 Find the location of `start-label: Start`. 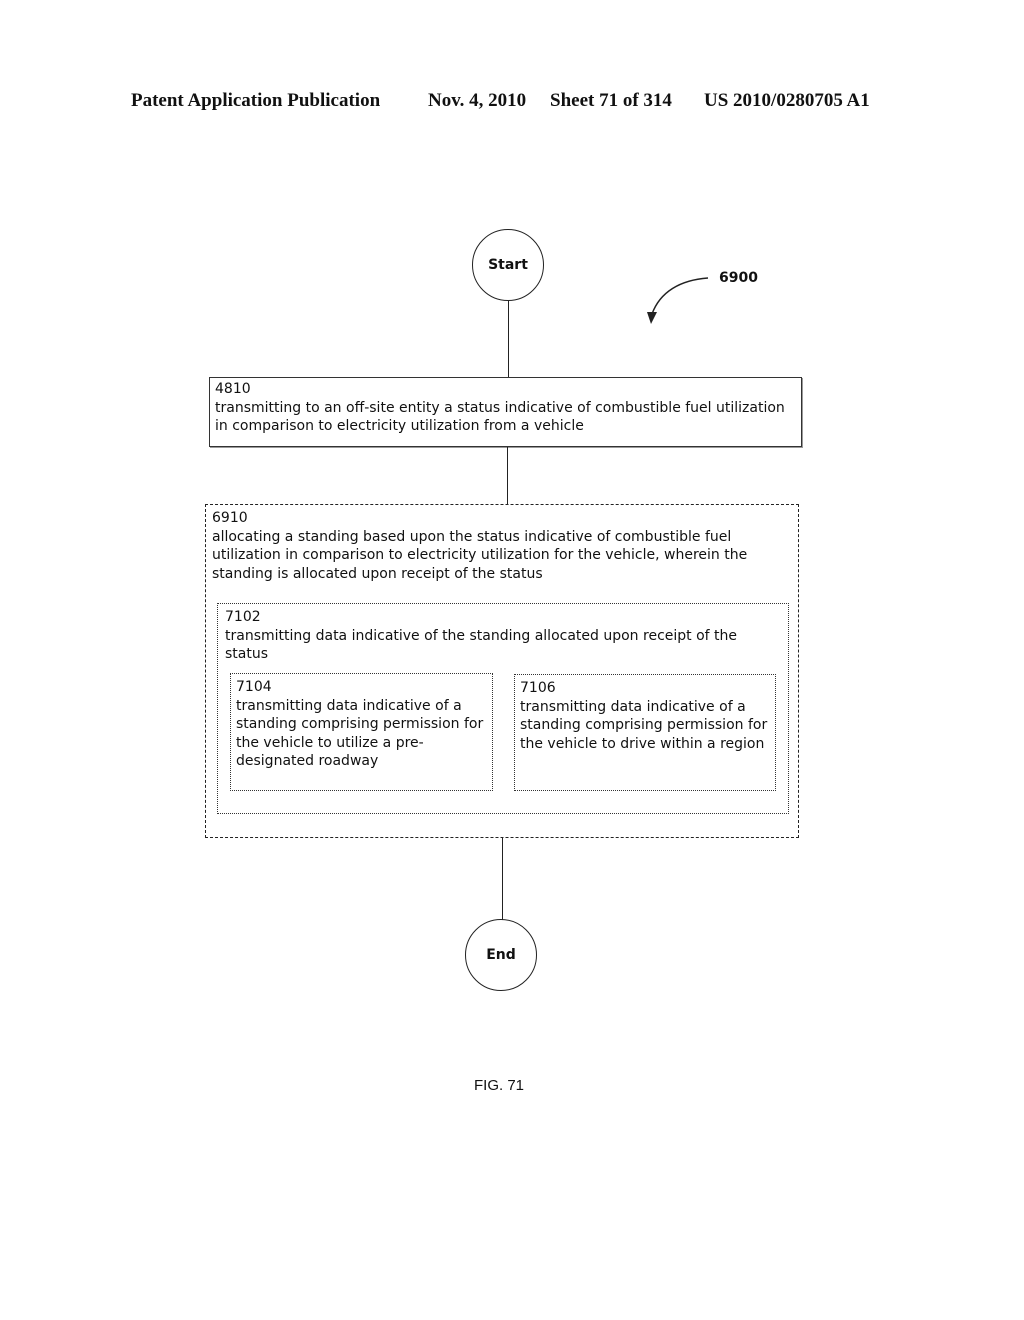

start-label: Start is located at coordinates (508, 265).